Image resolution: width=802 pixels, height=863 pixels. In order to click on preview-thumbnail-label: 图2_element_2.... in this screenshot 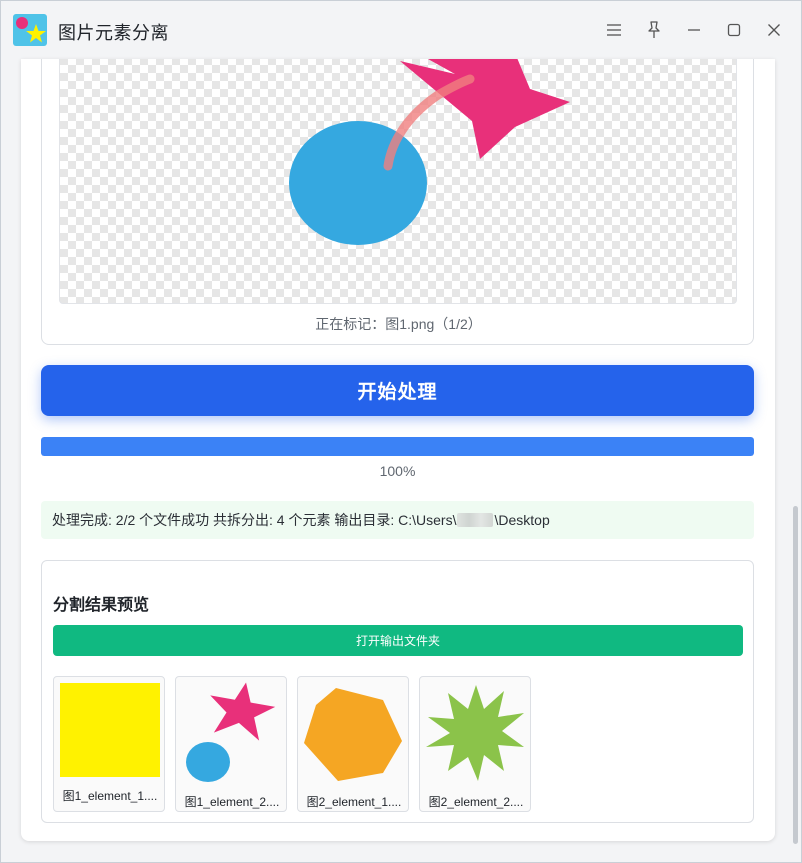, I will do `click(476, 802)`.